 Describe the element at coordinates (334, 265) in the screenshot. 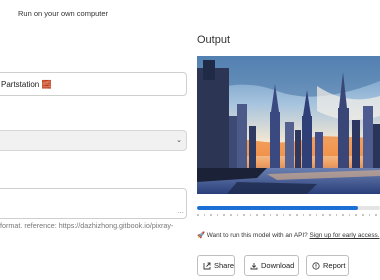

I see `report-label: Report` at that location.